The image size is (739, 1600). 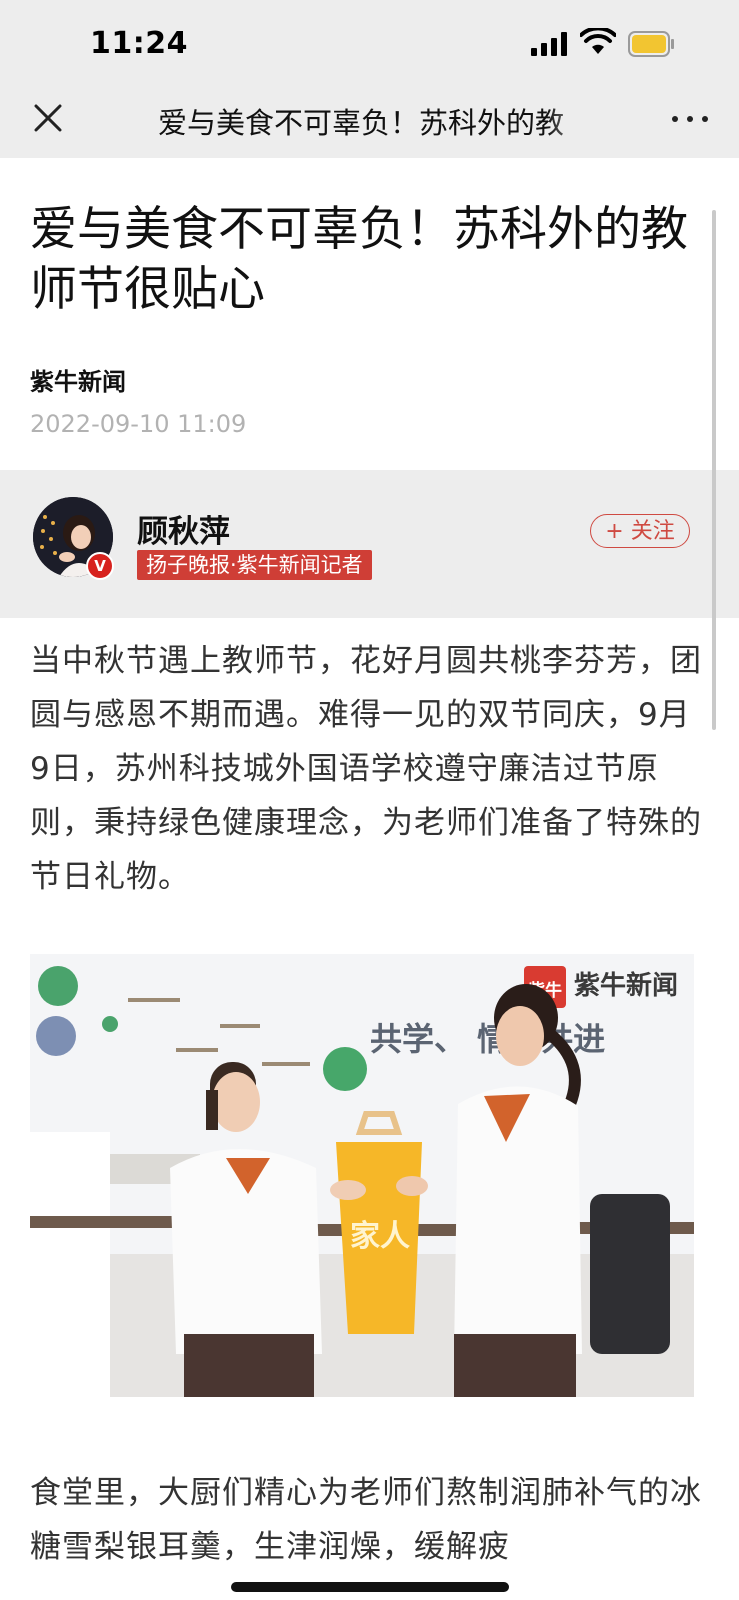 What do you see at coordinates (138, 424) in the screenshot?
I see `article-date: 2022-09-10 11:09` at bounding box center [138, 424].